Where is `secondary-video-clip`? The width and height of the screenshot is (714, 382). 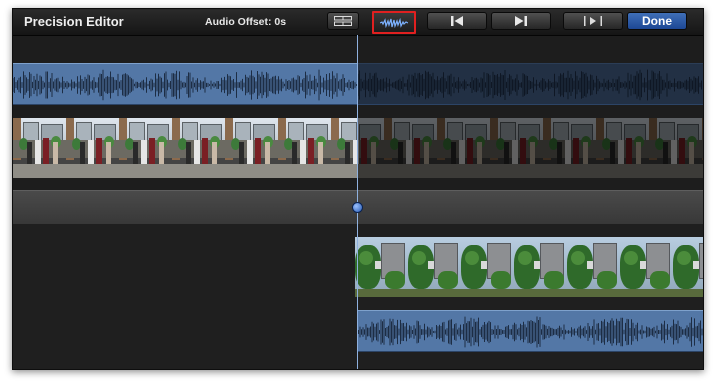
secondary-video-clip is located at coordinates (529, 267).